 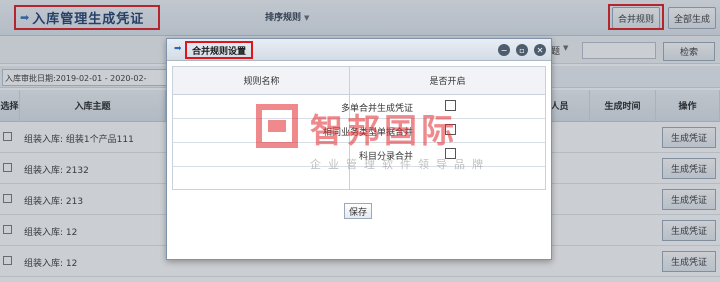 I want to click on save-button: 保存, so click(x=358, y=211).